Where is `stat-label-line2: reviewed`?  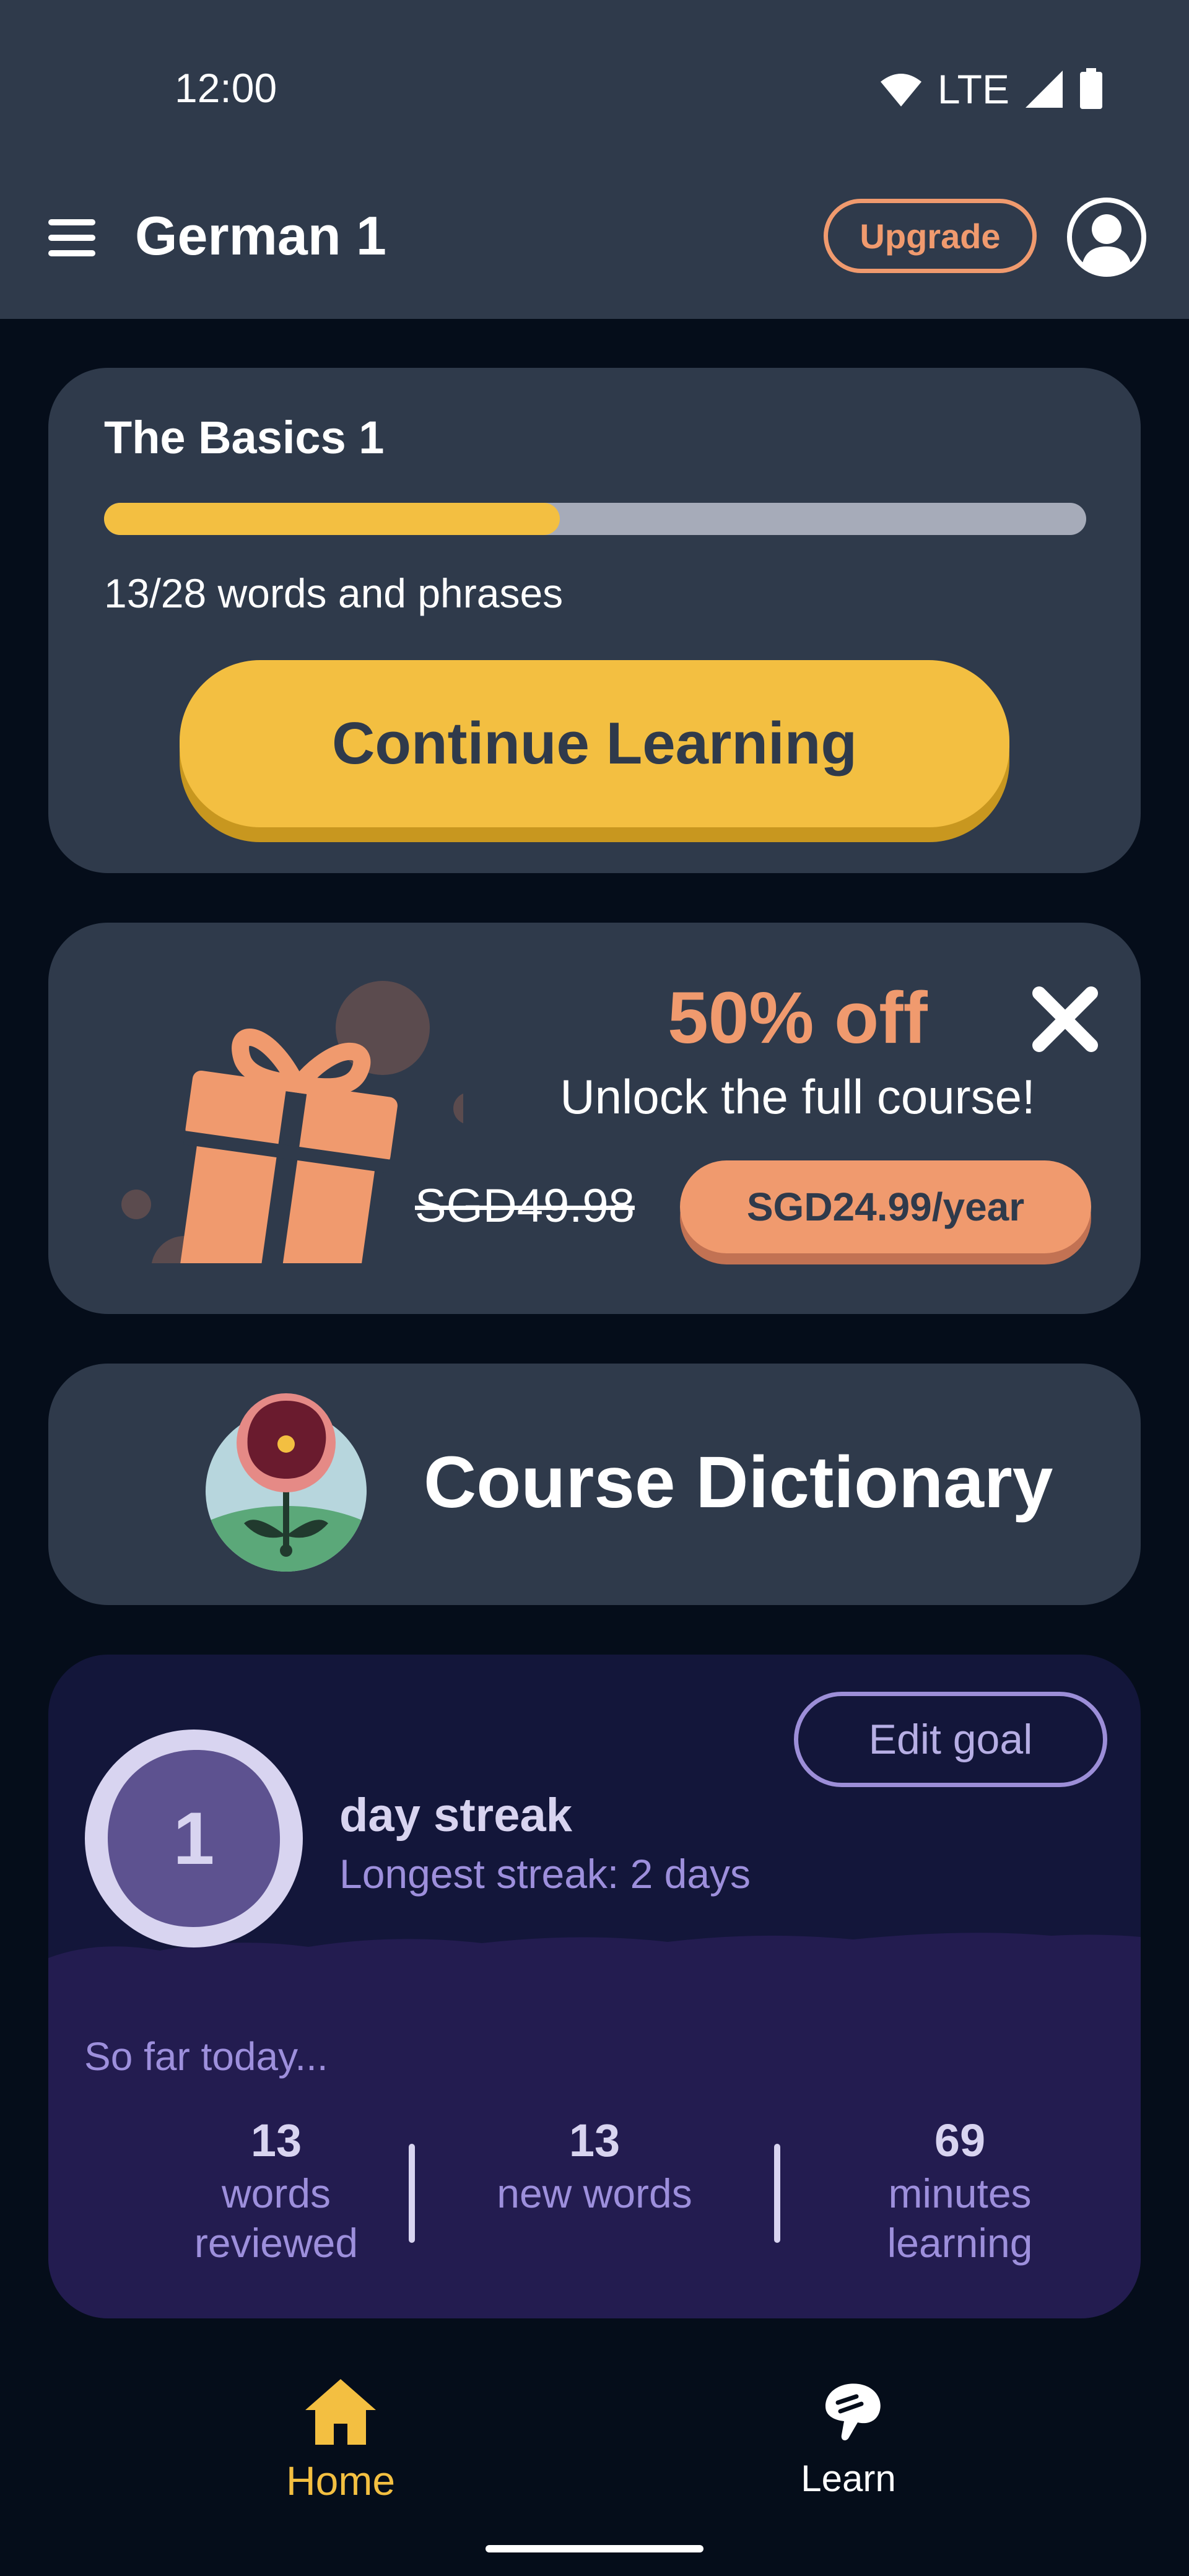 stat-label-line2: reviewed is located at coordinates (276, 2243).